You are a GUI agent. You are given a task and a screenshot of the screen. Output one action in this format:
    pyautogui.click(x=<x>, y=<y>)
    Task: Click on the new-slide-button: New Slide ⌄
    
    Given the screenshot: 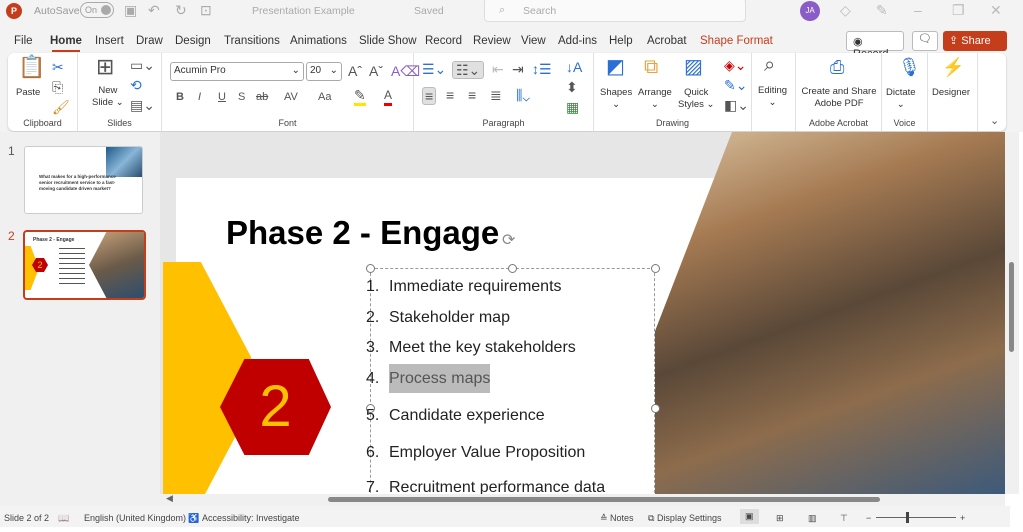 What is the action you would take?
    pyautogui.click(x=108, y=97)
    